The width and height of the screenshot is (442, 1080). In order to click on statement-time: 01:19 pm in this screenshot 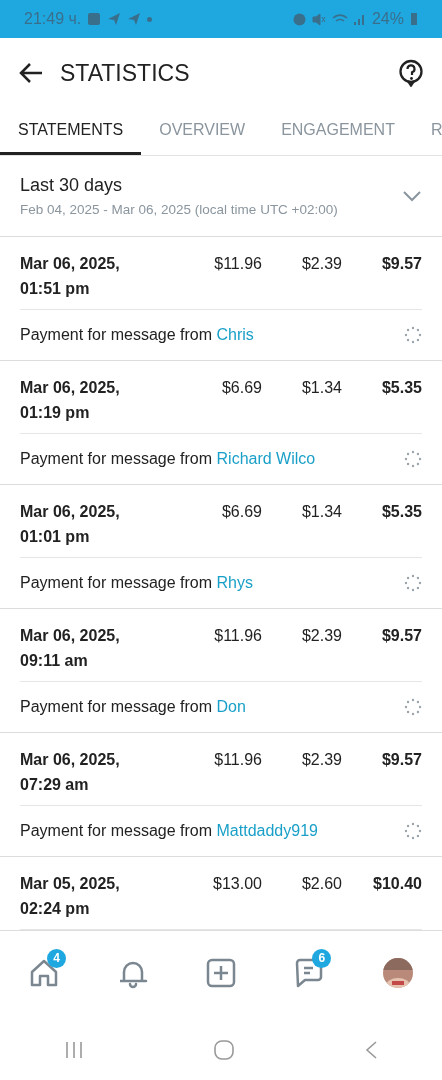, I will do `click(55, 413)`.